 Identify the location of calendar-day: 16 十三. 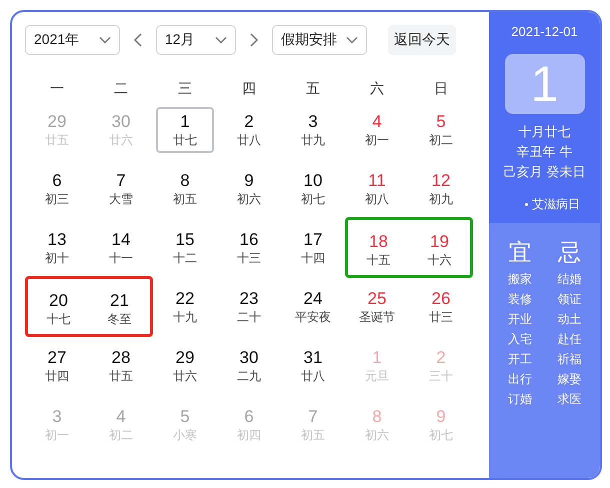
(249, 247).